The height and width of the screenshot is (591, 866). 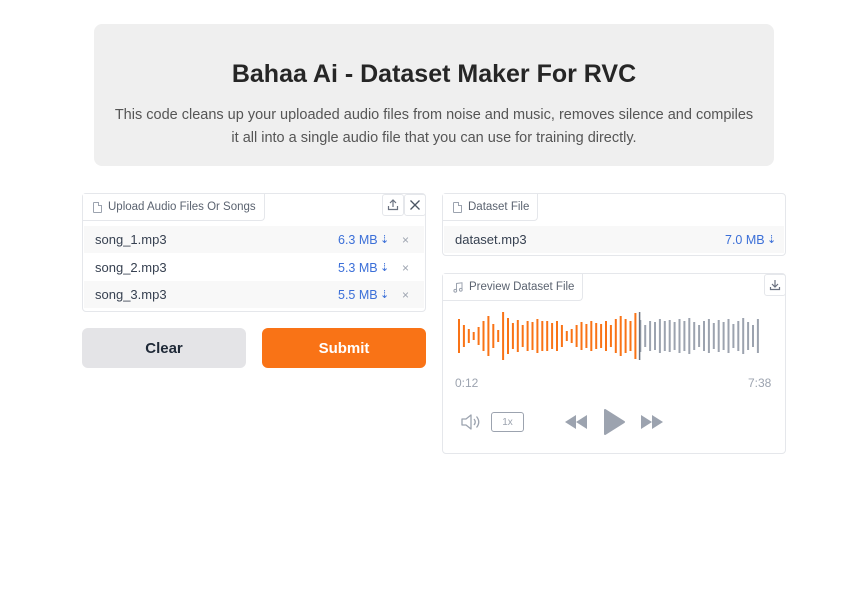 I want to click on upload-icon, so click(x=393, y=205).